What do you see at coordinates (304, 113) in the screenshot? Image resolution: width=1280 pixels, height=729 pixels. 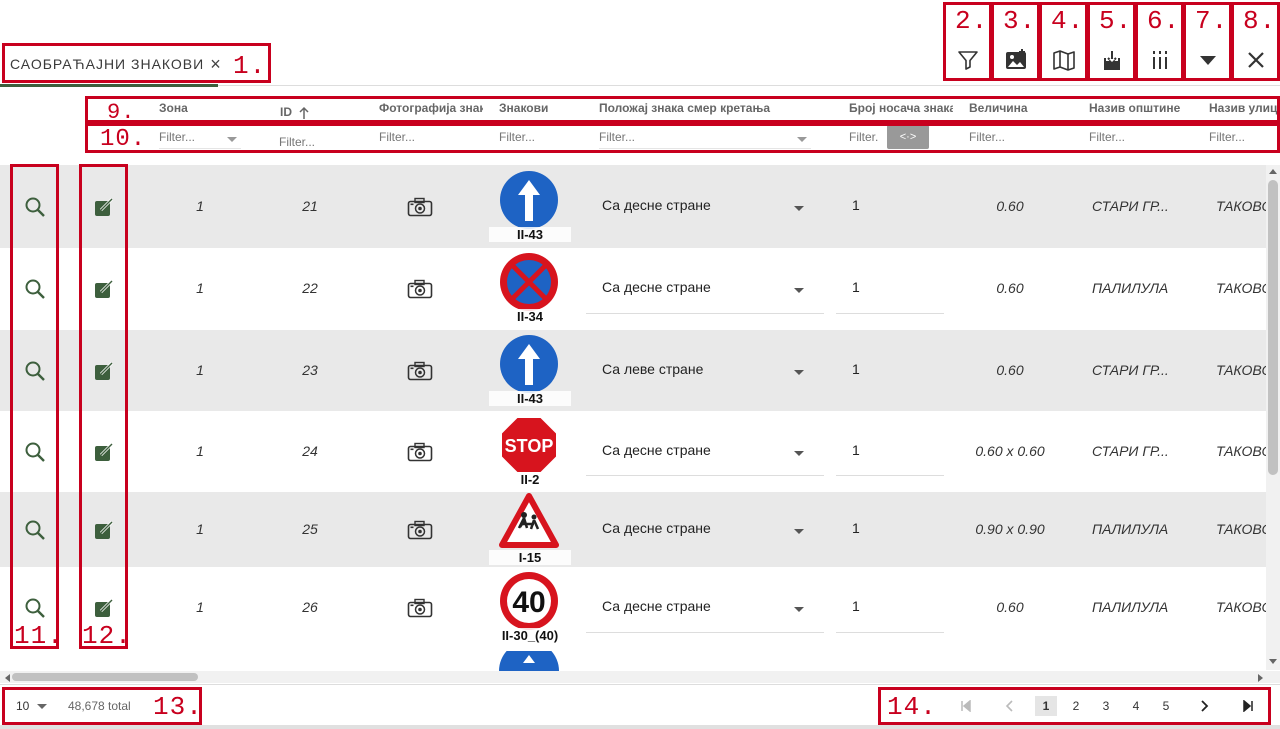 I see `sort-ascending-icon` at bounding box center [304, 113].